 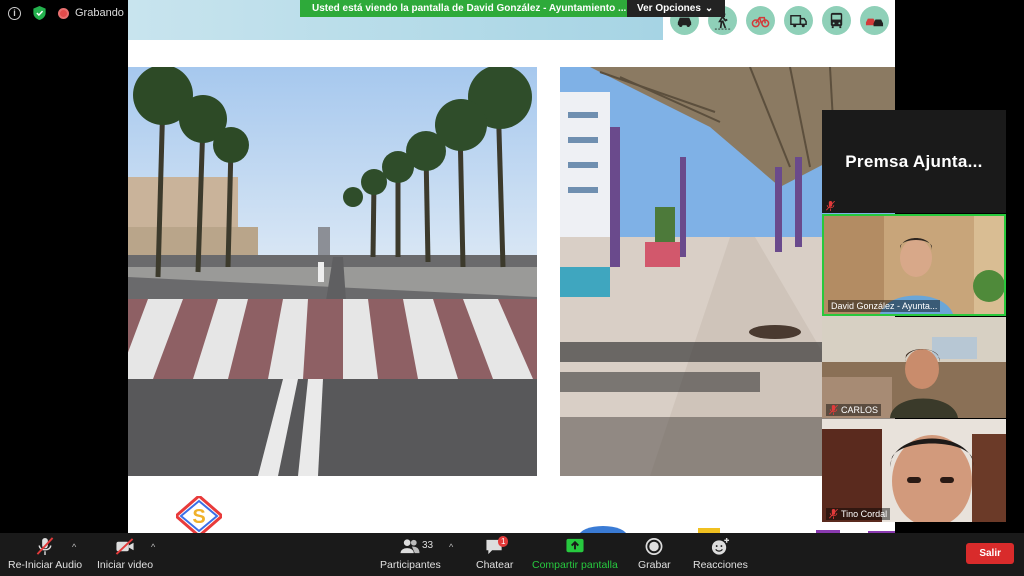 I want to click on recording-indicator: Grabando, so click(x=91, y=13).